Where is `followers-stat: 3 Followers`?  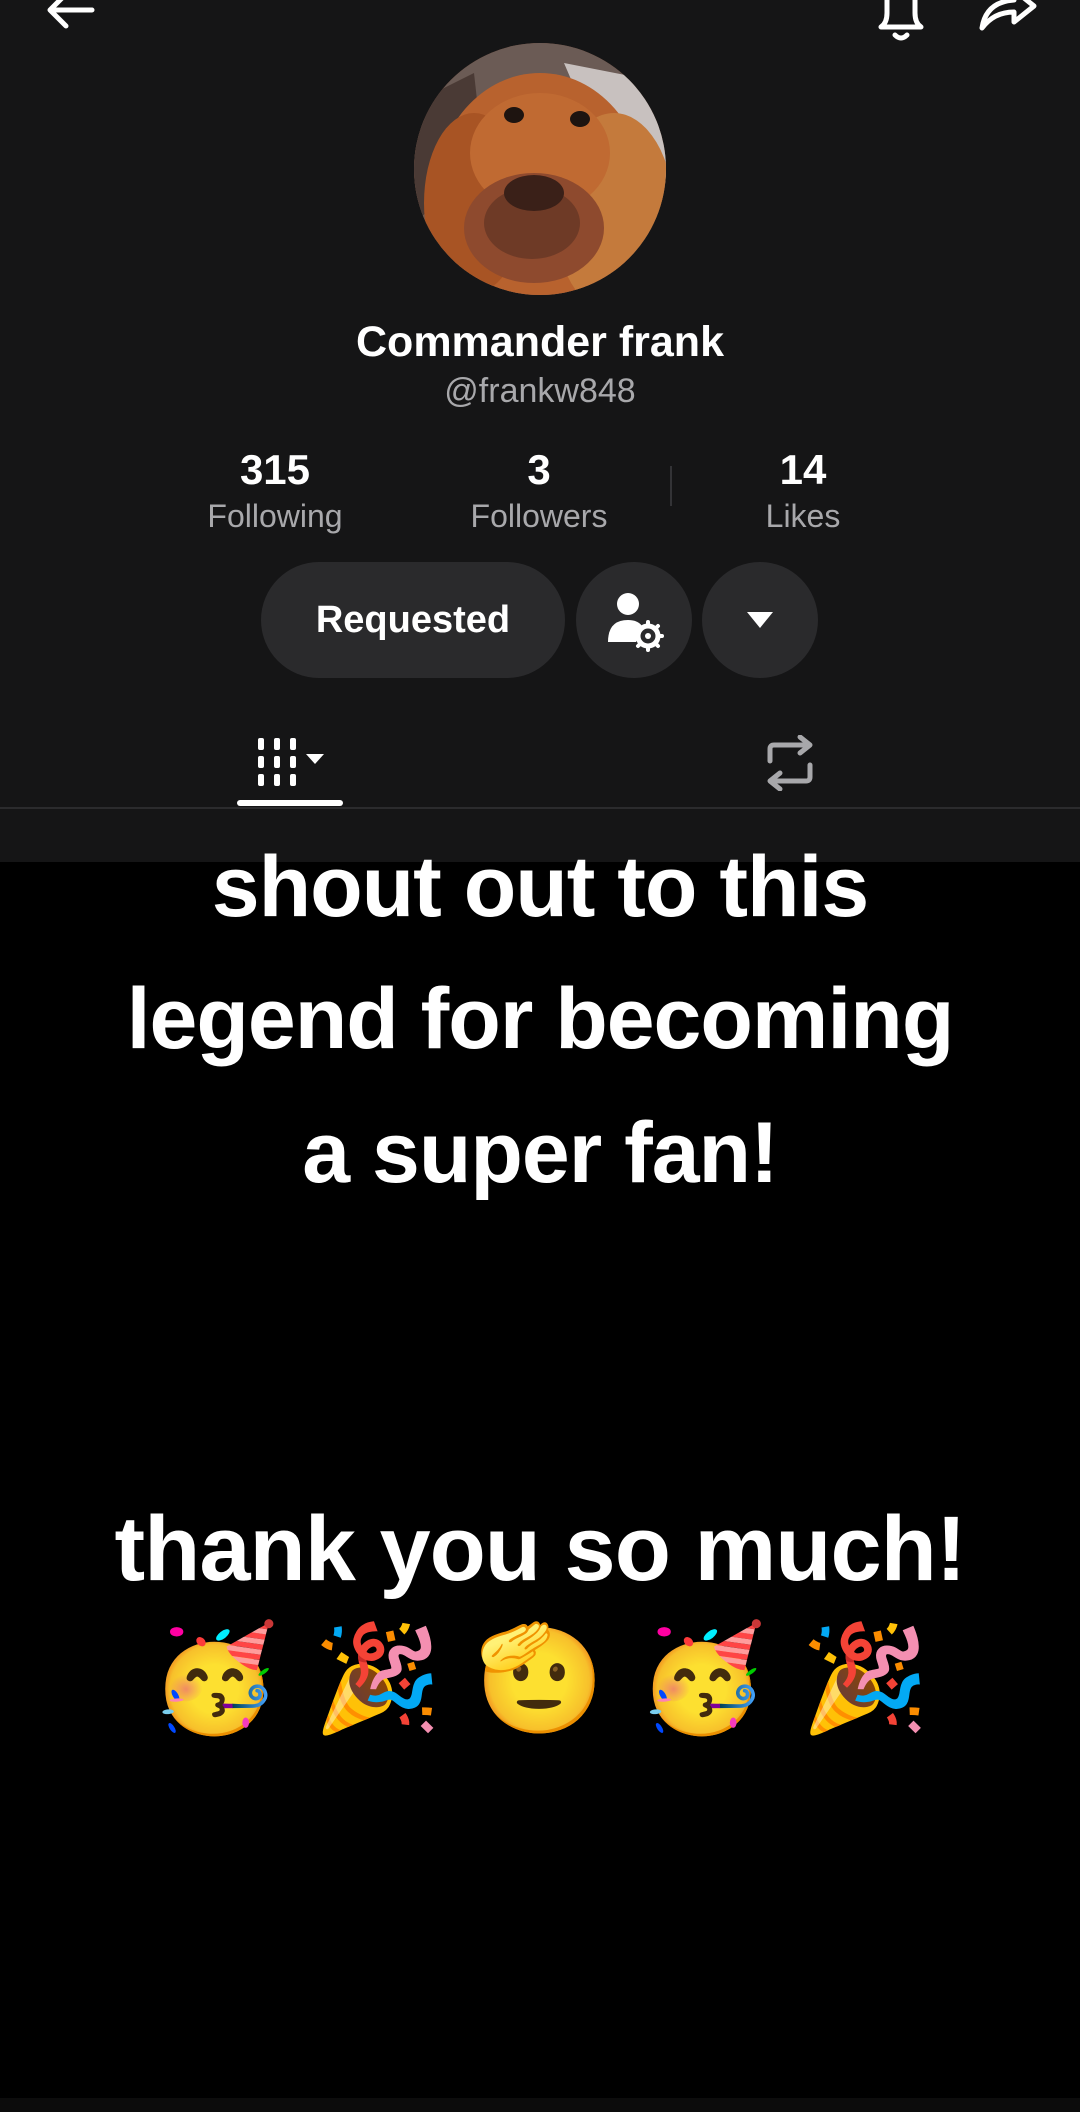 followers-stat: 3 Followers is located at coordinates (539, 490).